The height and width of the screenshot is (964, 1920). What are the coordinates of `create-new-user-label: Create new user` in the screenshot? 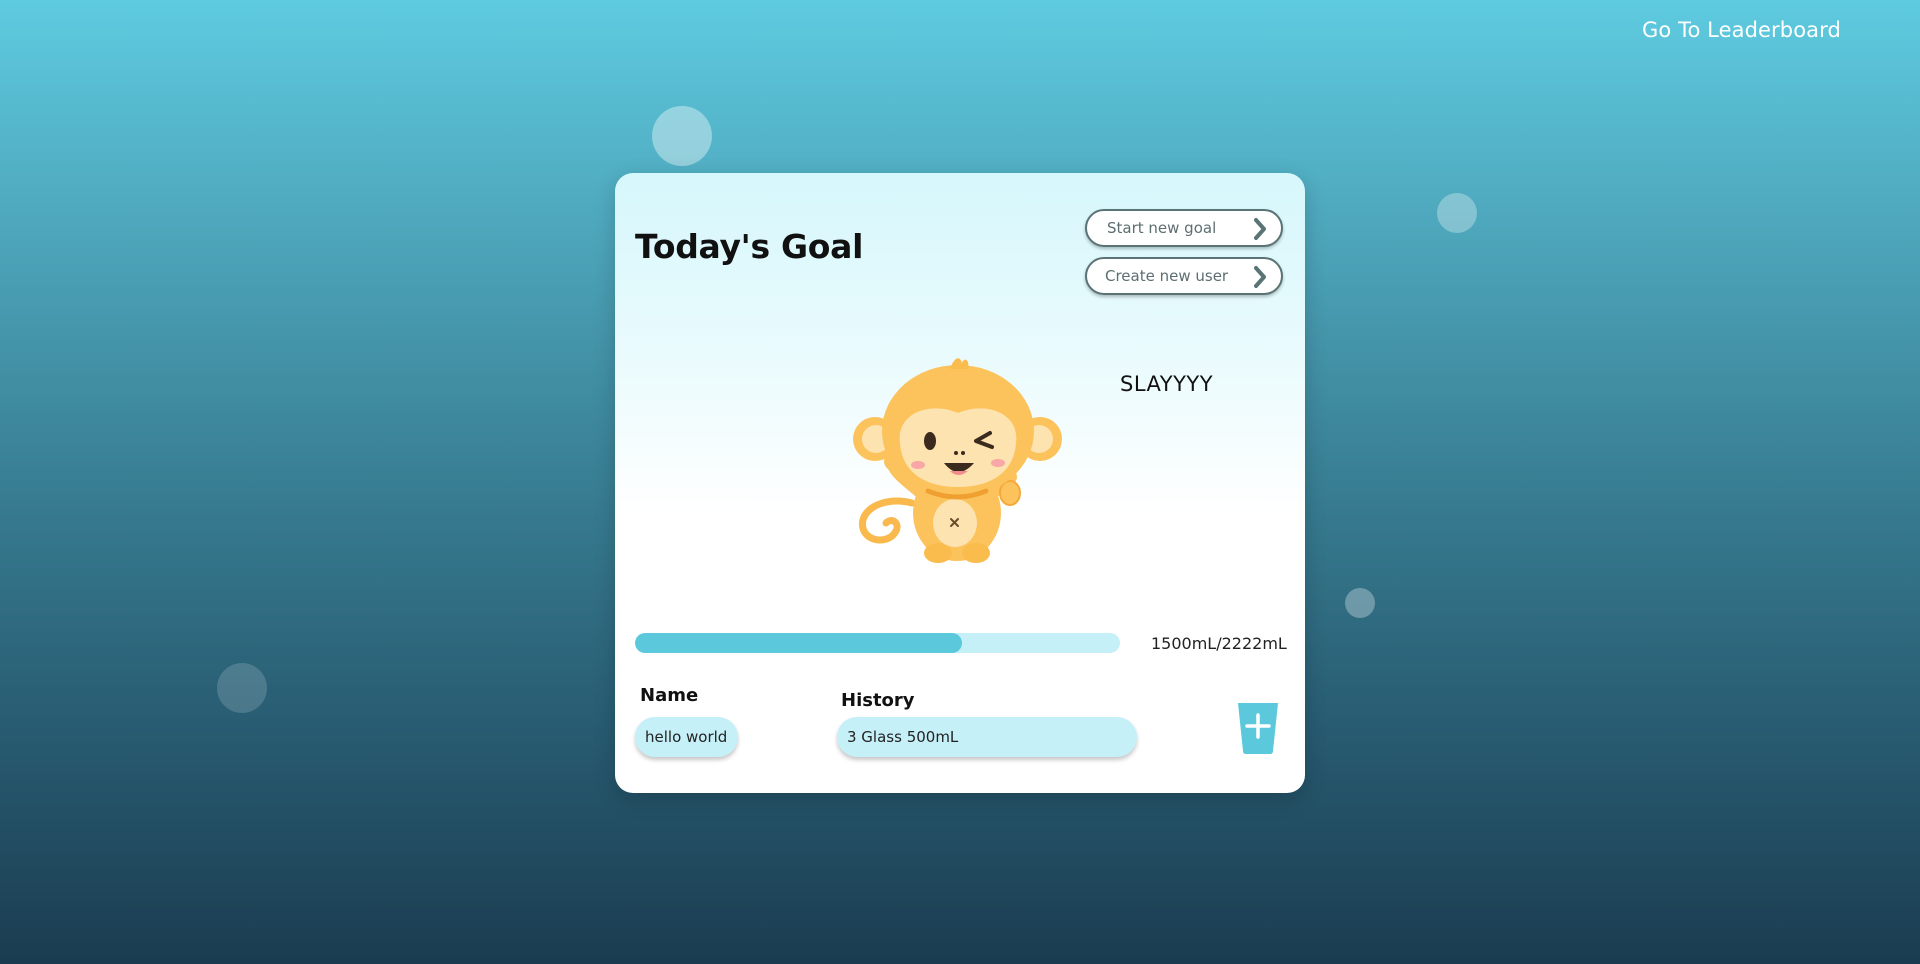 It's located at (1167, 276).